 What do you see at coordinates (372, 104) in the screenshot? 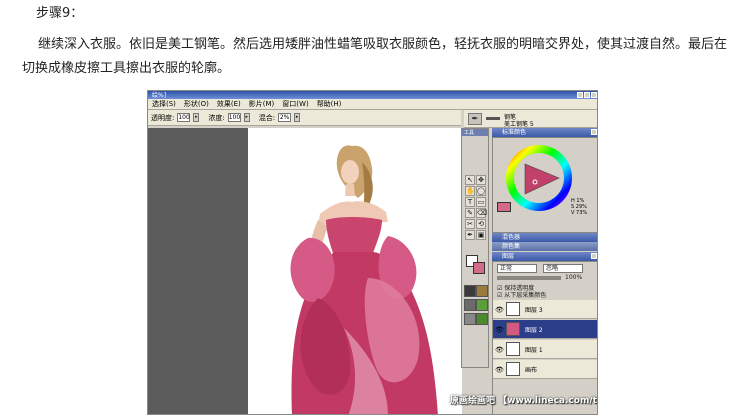
I see `menu-bar: 选择(S) 形状(O) 效果(E) 影片(M) 窗口(W) 帮助(H)` at bounding box center [372, 104].